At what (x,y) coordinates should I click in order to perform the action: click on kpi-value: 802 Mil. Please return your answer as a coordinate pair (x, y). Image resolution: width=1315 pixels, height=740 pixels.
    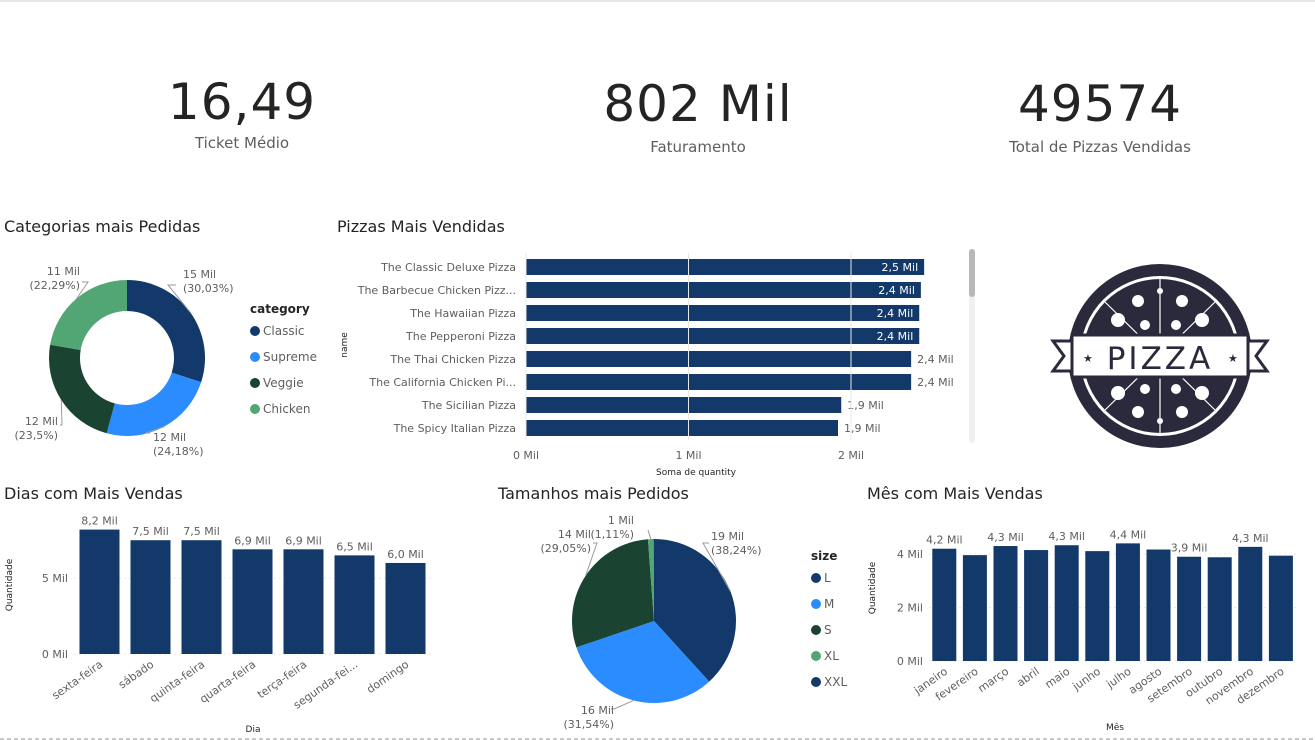
    Looking at the image, I should click on (698, 104).